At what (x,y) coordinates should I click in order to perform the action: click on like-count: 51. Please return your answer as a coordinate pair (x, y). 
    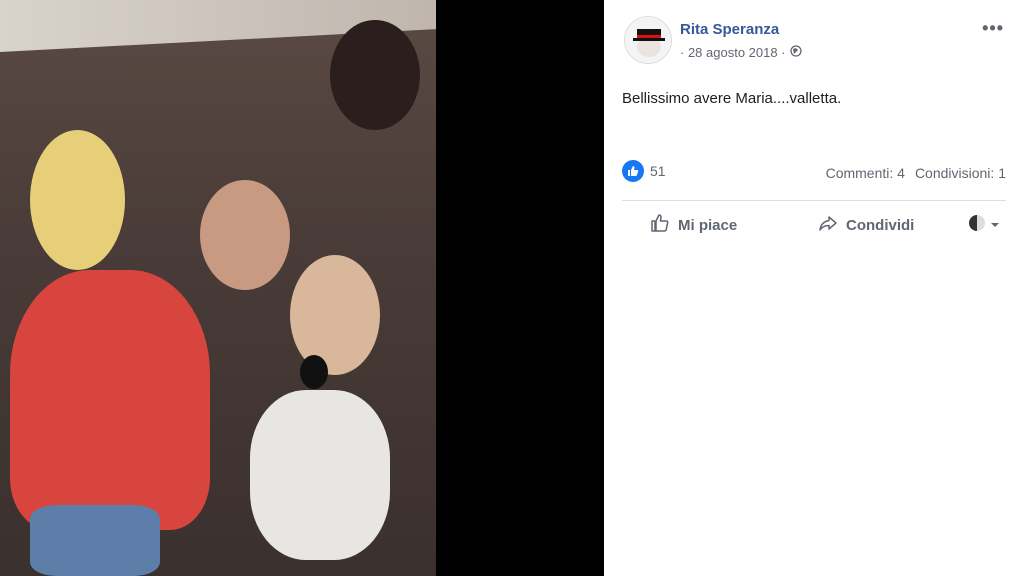
    Looking at the image, I should click on (658, 171).